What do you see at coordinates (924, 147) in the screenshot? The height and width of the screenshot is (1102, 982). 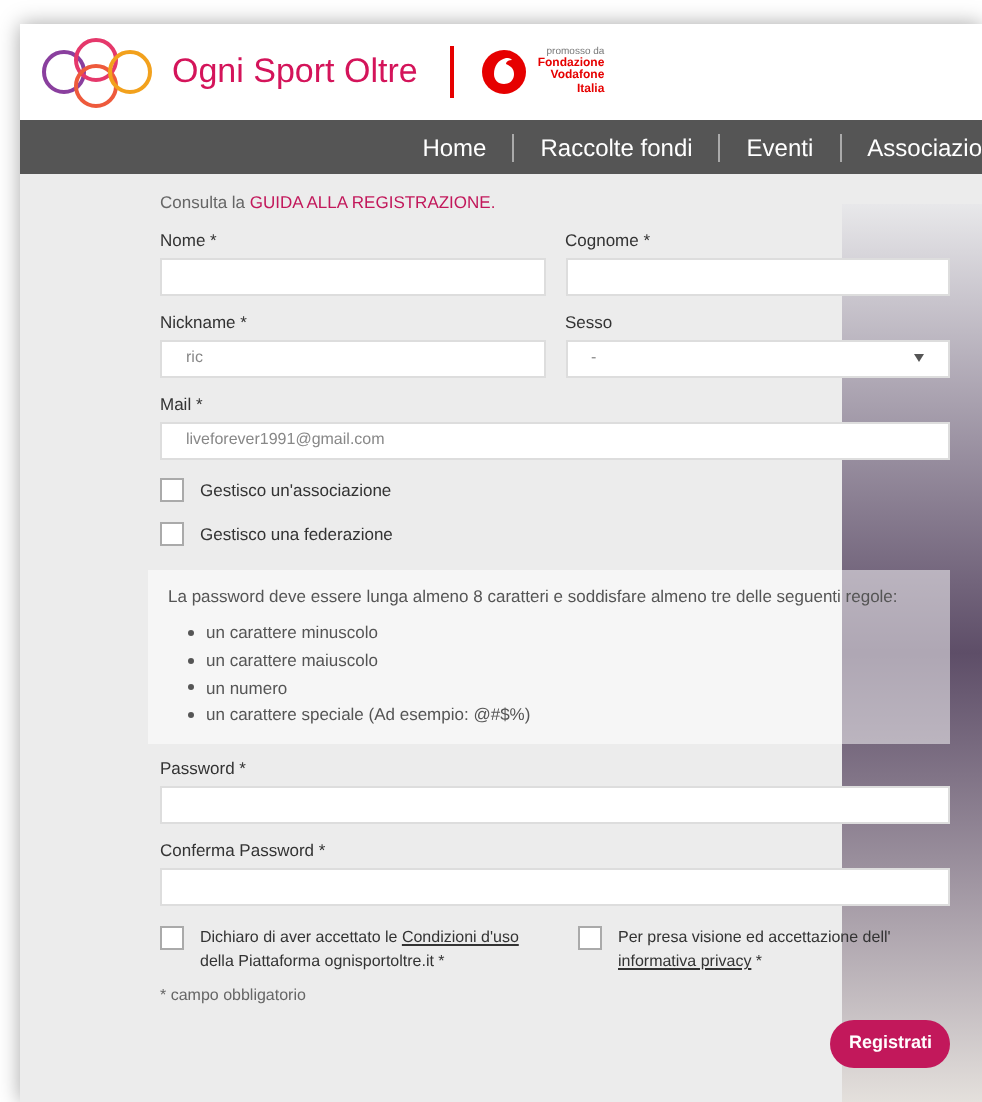 I see `nav-link: Associazio` at bounding box center [924, 147].